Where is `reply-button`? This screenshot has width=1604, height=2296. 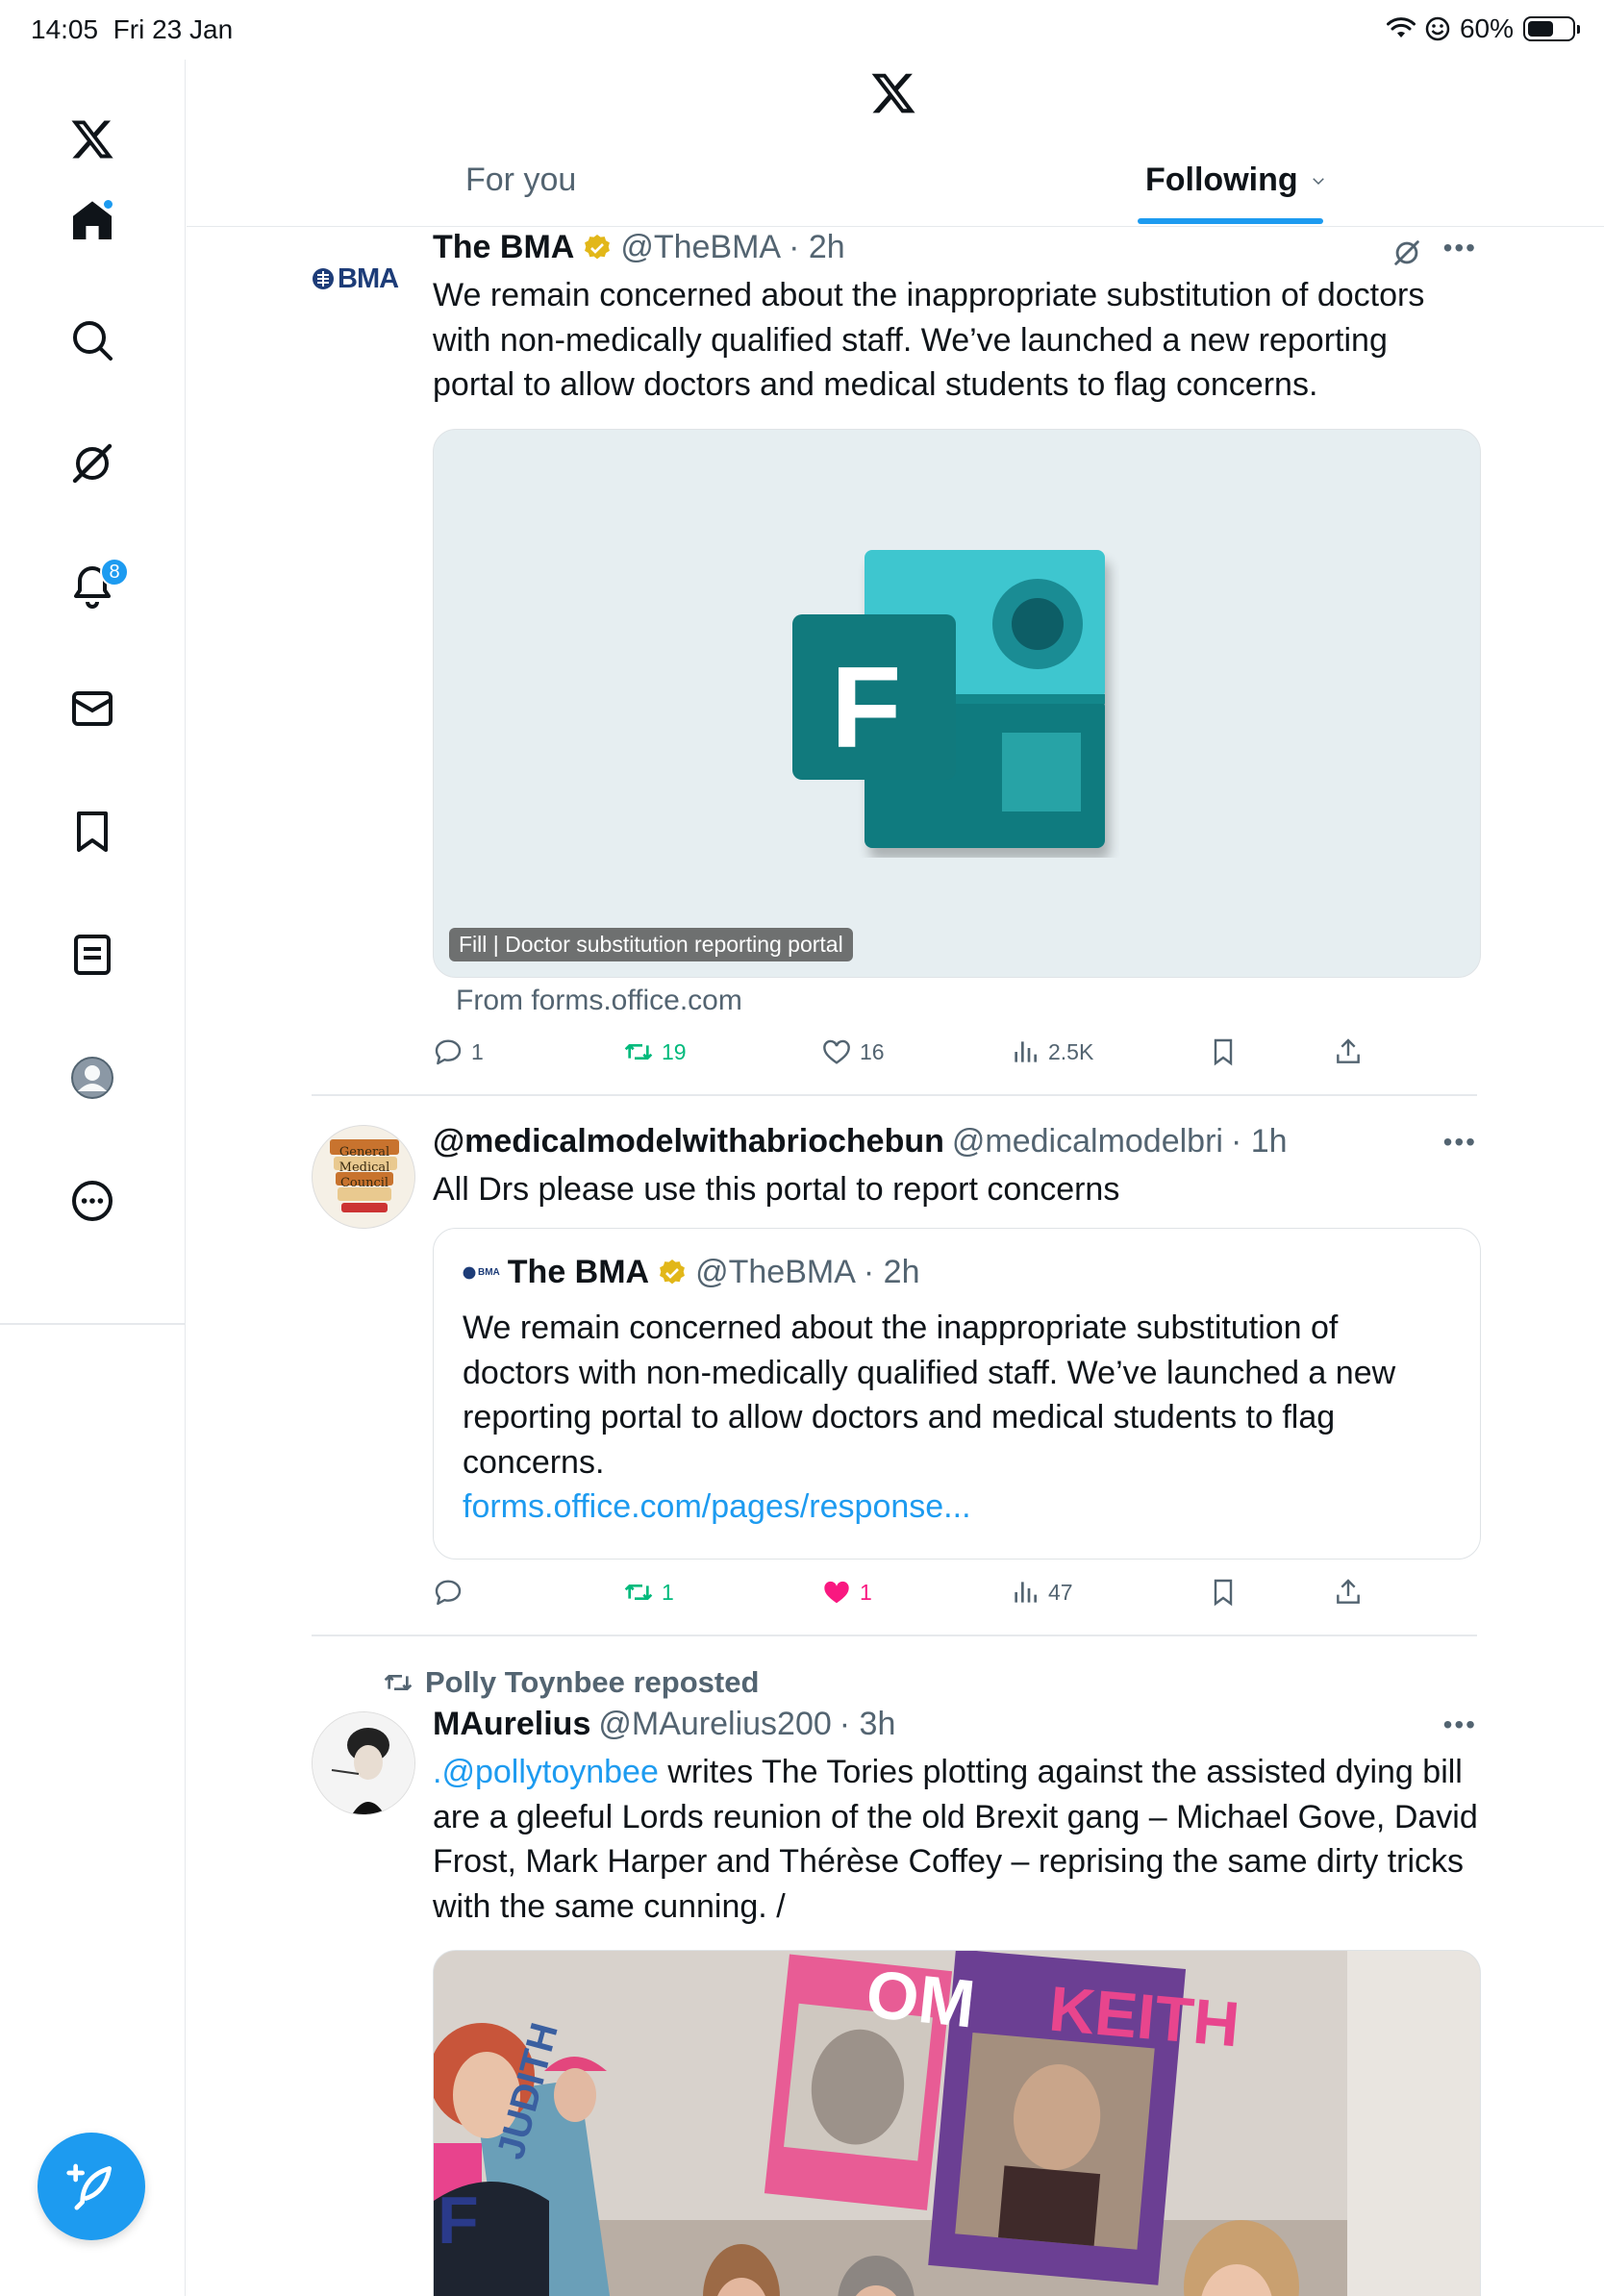
reply-button is located at coordinates (452, 1592).